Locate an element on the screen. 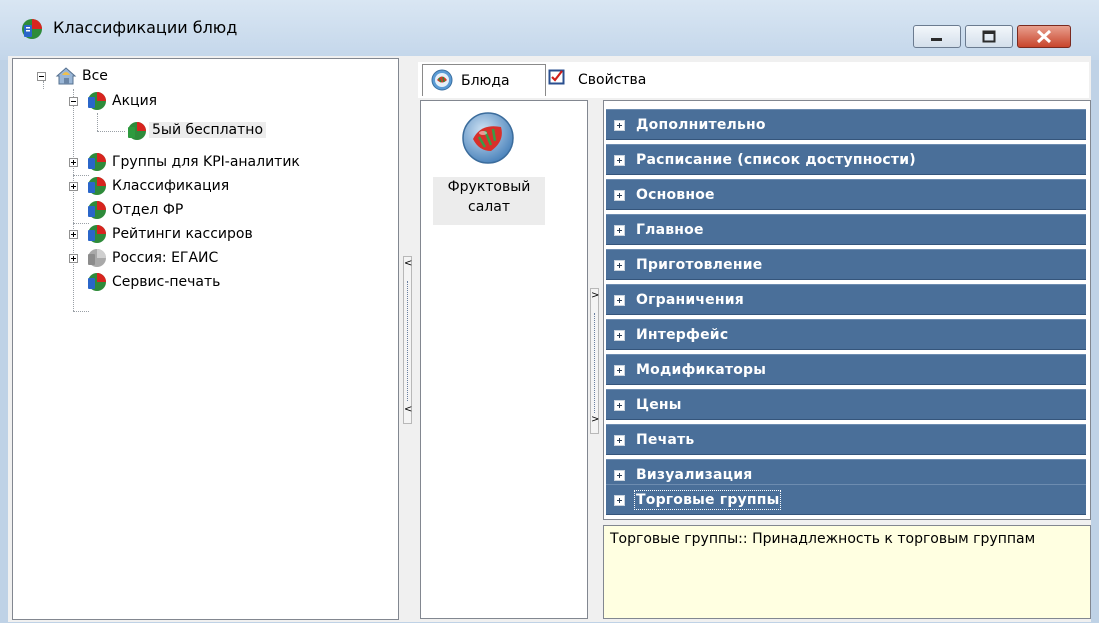 The width and height of the screenshot is (1099, 623). title-bar: Классификации блюд is located at coordinates (549, 30).